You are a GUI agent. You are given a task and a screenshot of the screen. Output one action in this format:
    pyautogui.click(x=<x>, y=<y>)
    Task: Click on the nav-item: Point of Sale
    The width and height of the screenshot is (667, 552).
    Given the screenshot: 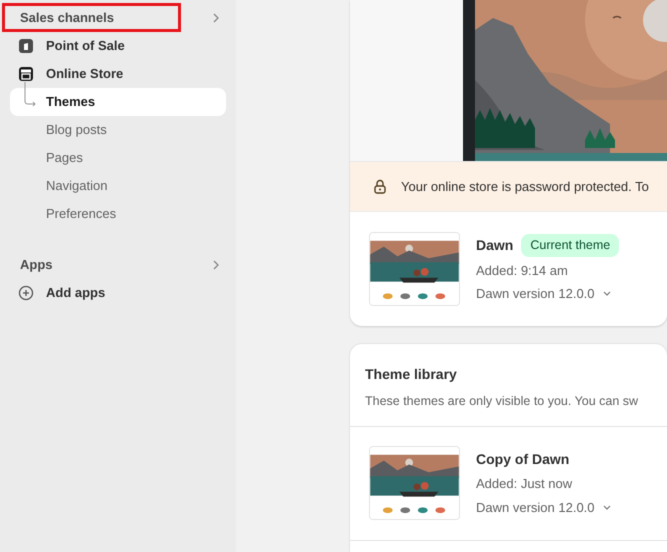 What is the action you would take?
    pyautogui.click(x=118, y=46)
    